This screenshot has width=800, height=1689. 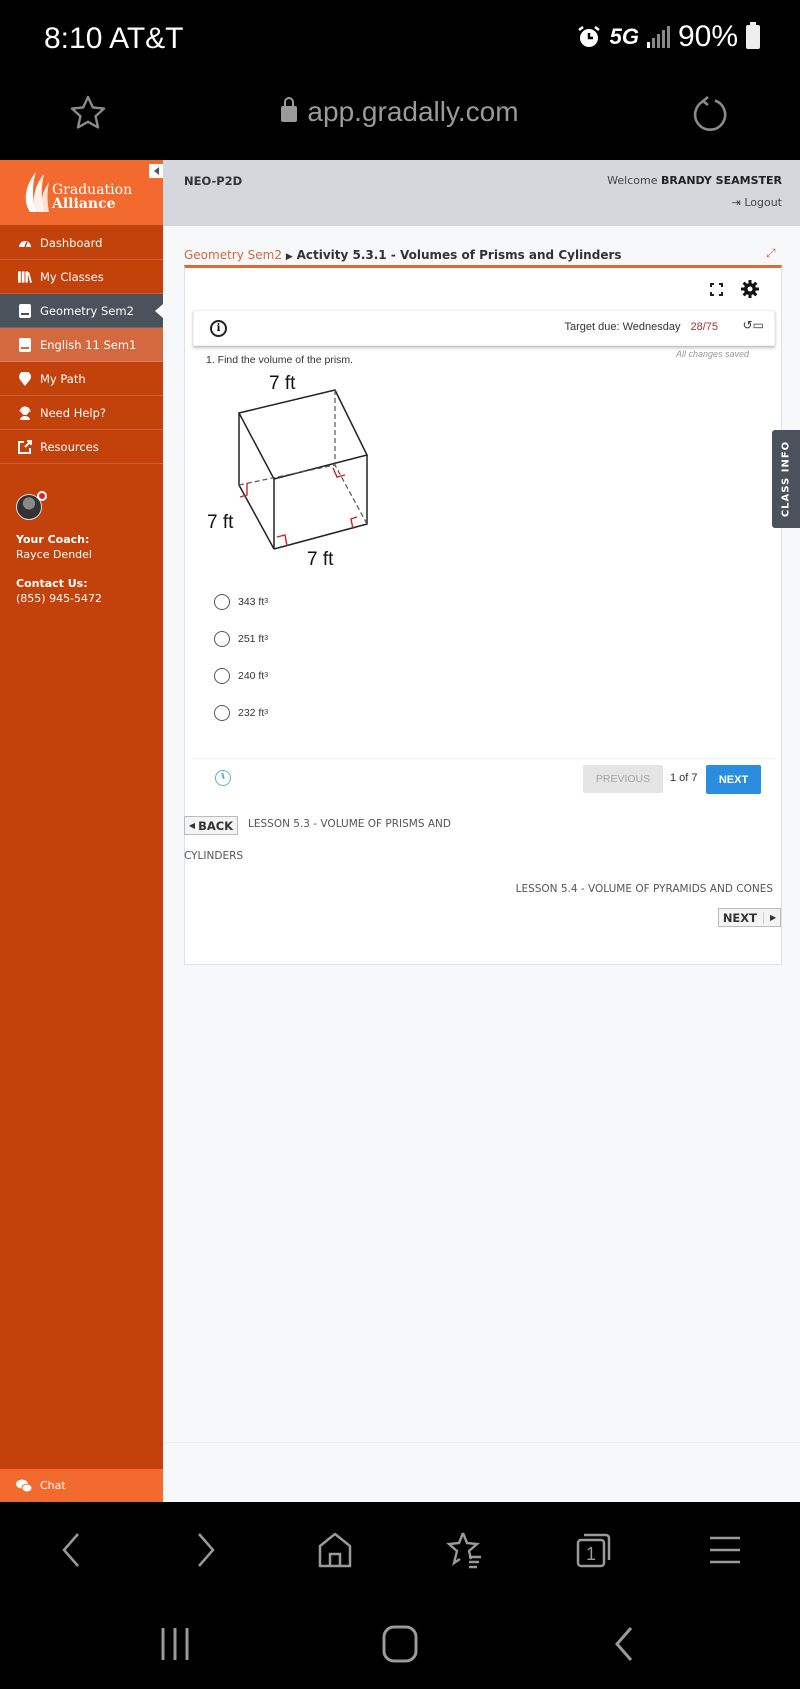 I want to click on sidebar-item-resources: Resources, so click(x=81, y=447).